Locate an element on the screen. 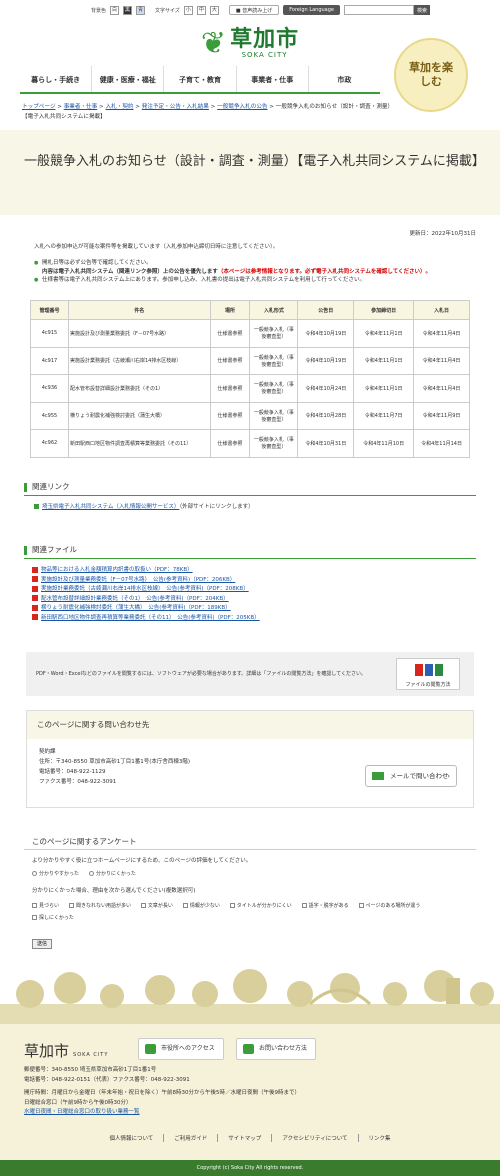 This screenshot has width=500, height=1176. foreign-language-button: Foreign Language is located at coordinates (311, 10).